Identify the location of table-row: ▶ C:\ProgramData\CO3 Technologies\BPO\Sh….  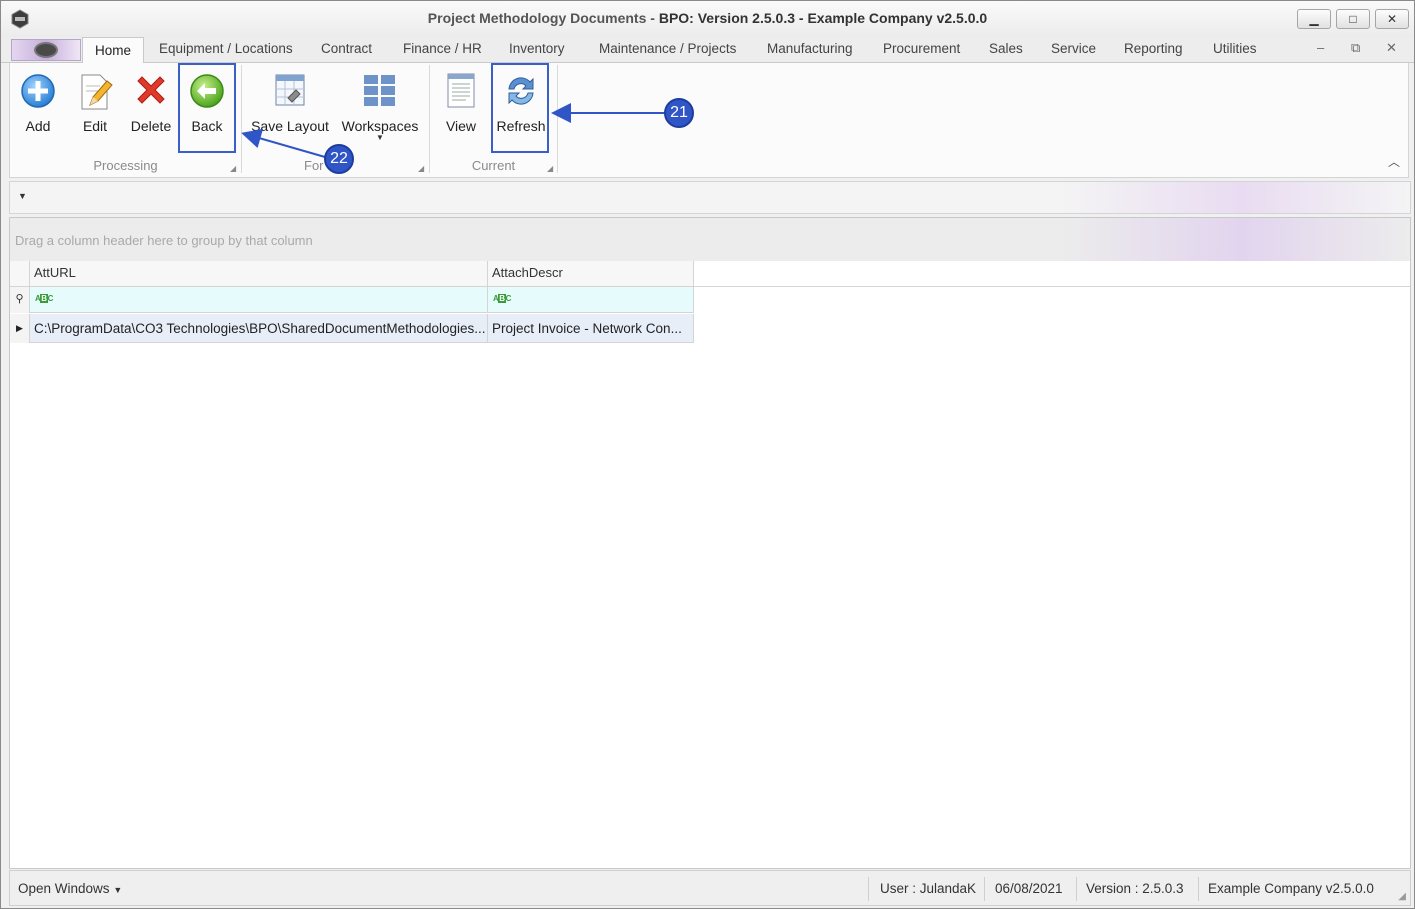
(352, 328).